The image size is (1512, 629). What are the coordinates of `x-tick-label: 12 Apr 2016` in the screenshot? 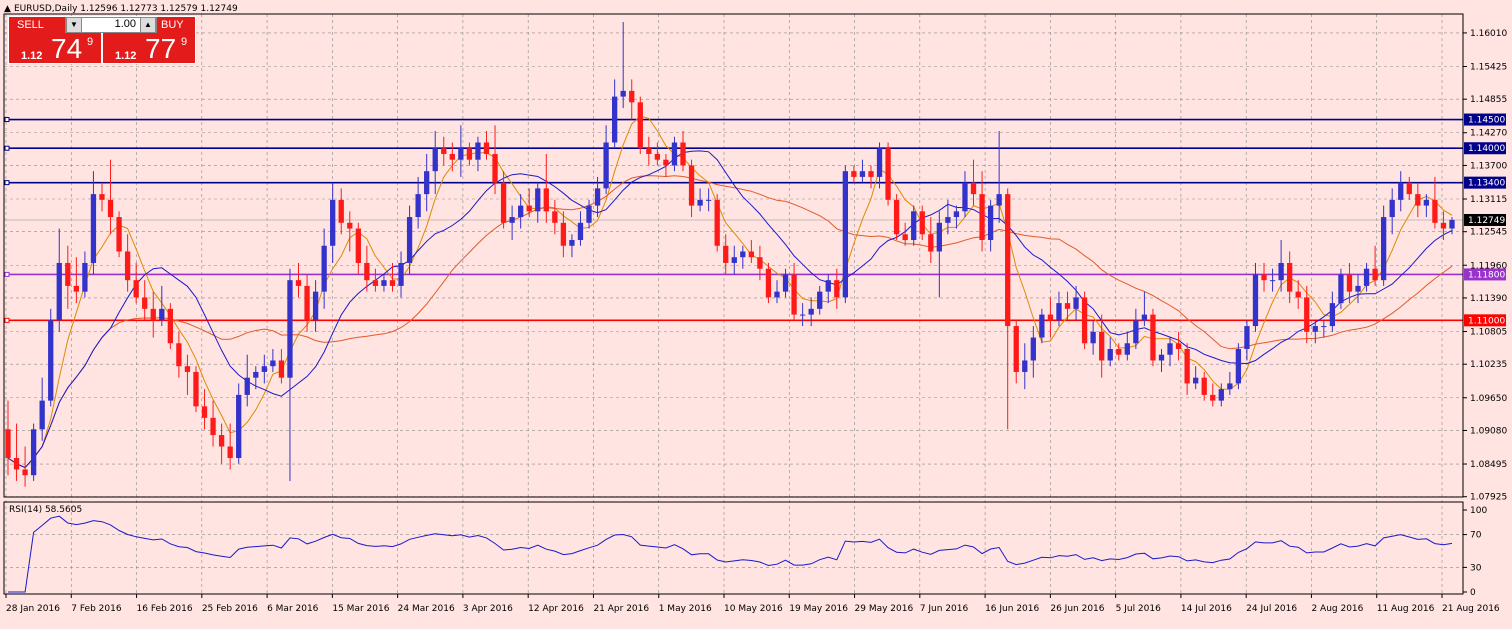 It's located at (556, 609).